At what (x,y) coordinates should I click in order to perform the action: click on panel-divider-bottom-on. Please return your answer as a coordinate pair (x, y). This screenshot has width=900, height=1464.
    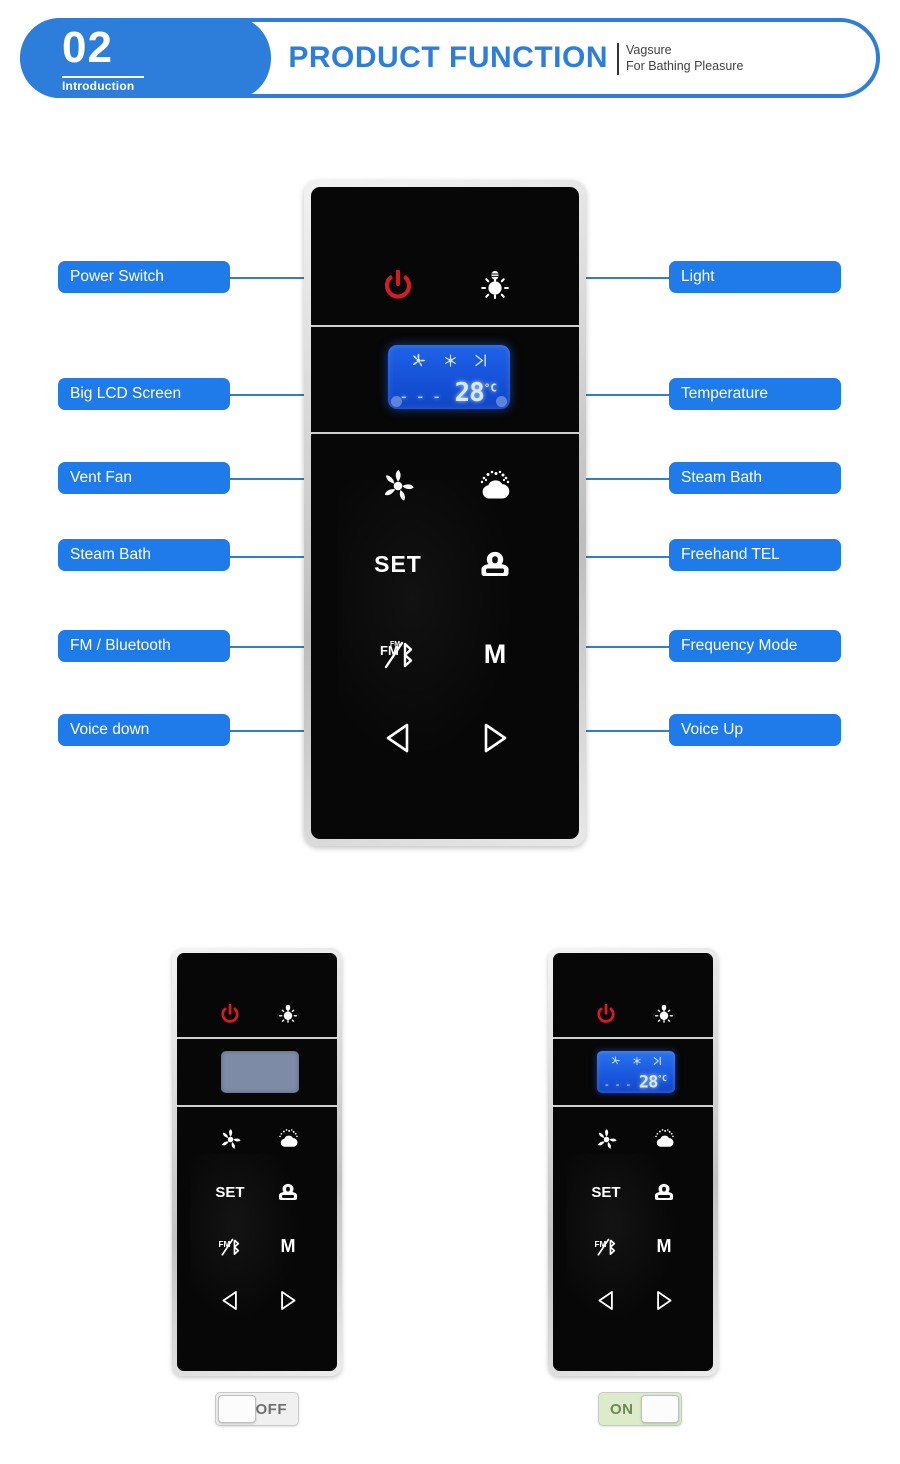
    Looking at the image, I should click on (633, 1106).